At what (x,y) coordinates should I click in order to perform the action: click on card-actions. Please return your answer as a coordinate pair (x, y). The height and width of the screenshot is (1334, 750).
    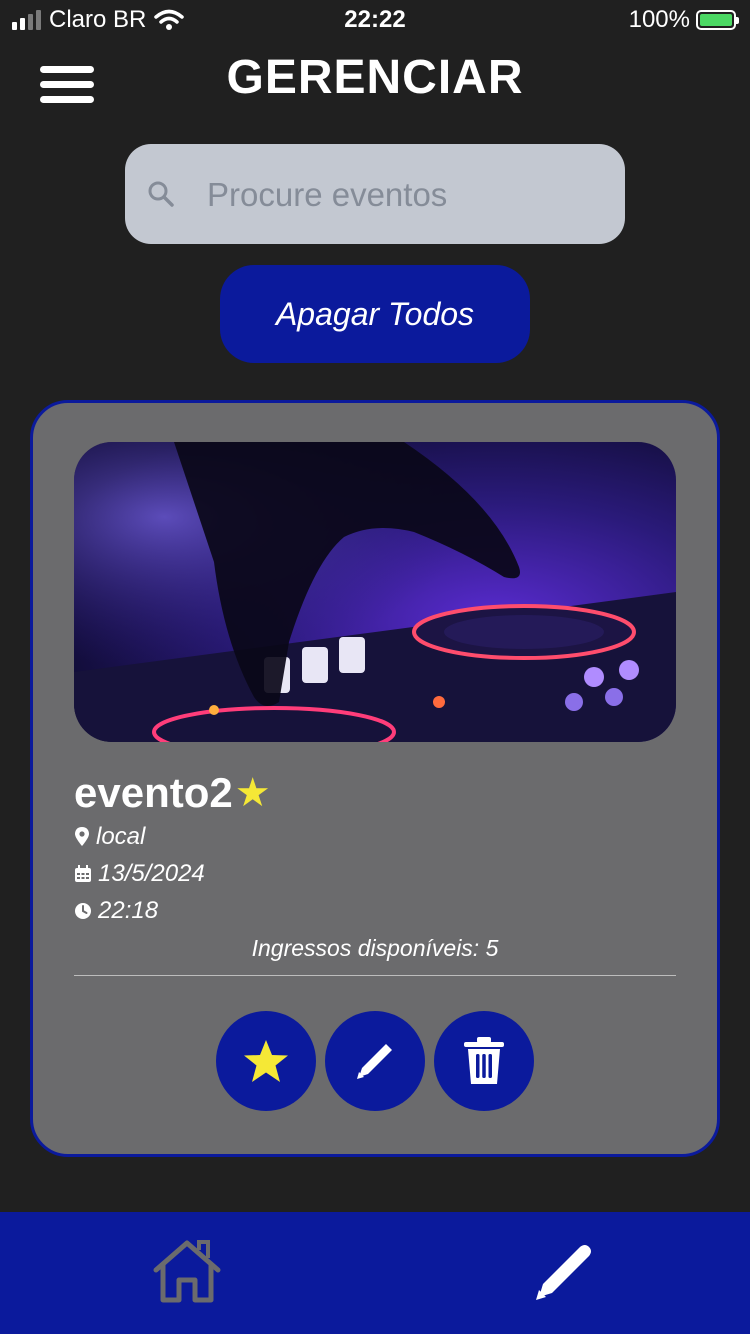
    Looking at the image, I should click on (375, 1061).